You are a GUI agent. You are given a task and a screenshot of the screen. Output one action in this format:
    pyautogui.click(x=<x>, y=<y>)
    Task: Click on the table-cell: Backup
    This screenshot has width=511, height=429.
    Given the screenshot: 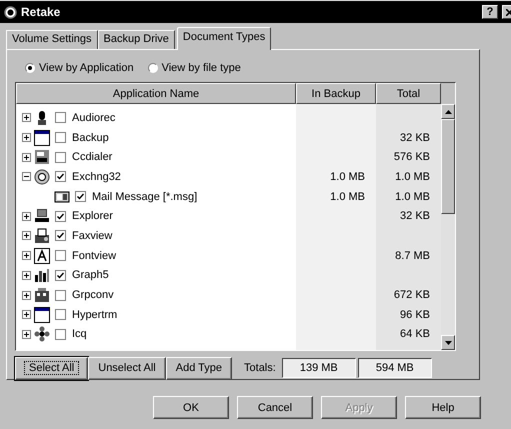 What is the action you would take?
    pyautogui.click(x=90, y=138)
    